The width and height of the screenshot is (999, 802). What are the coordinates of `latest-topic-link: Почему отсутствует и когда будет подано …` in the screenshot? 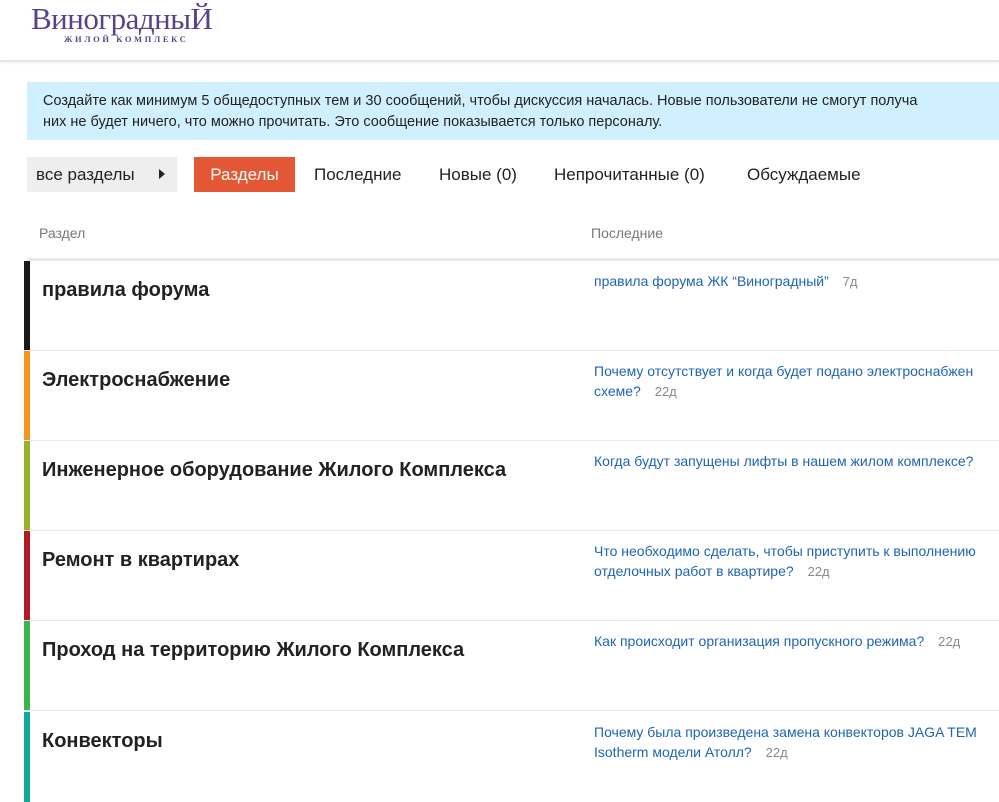 It's located at (783, 371).